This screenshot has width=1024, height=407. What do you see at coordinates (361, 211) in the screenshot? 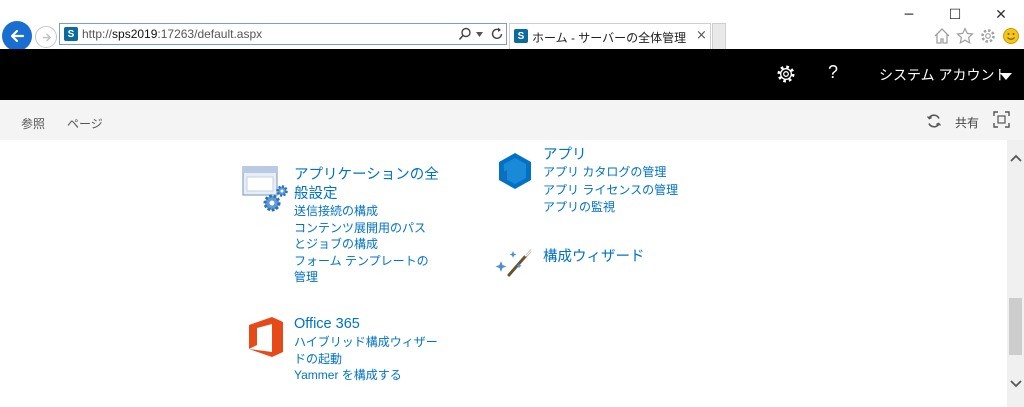
I see `link-outgoing-connections: 送信接続の構成` at bounding box center [361, 211].